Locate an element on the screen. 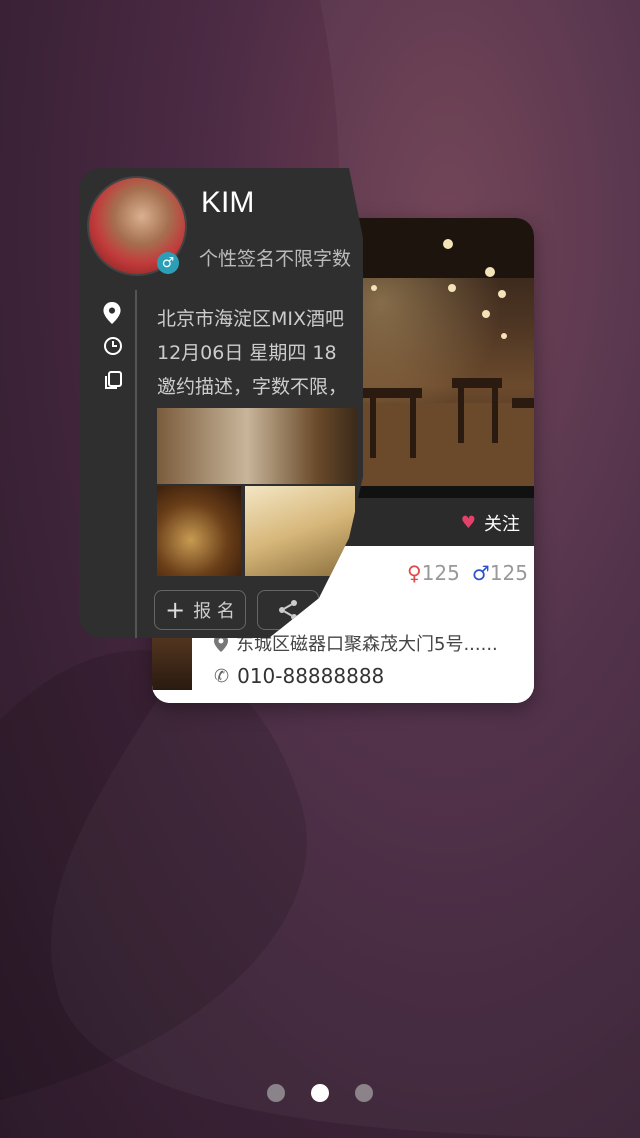 Image resolution: width=640 pixels, height=1138 pixels. venue-phone: 010-88888888 is located at coordinates (311, 676).